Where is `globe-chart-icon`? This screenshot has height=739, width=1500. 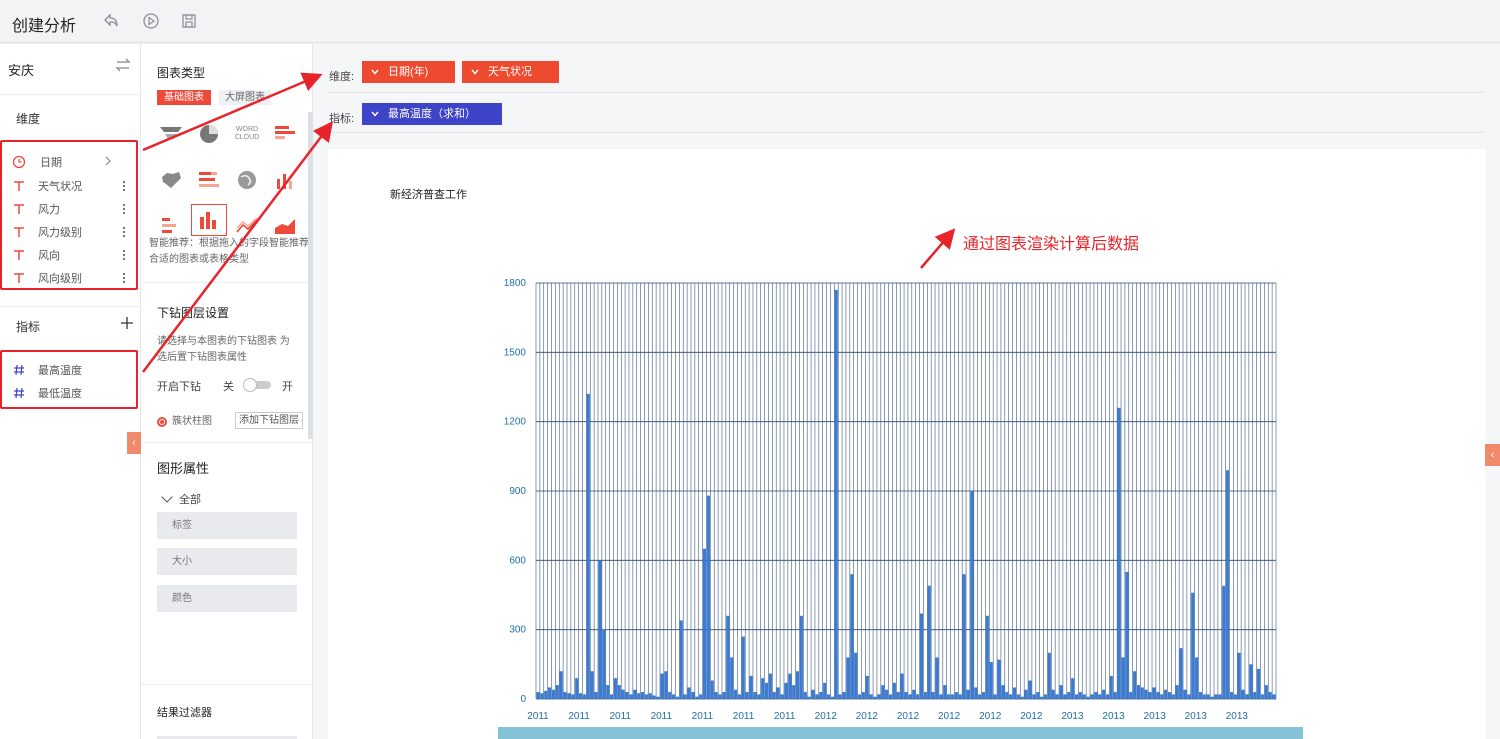
globe-chart-icon is located at coordinates (247, 180).